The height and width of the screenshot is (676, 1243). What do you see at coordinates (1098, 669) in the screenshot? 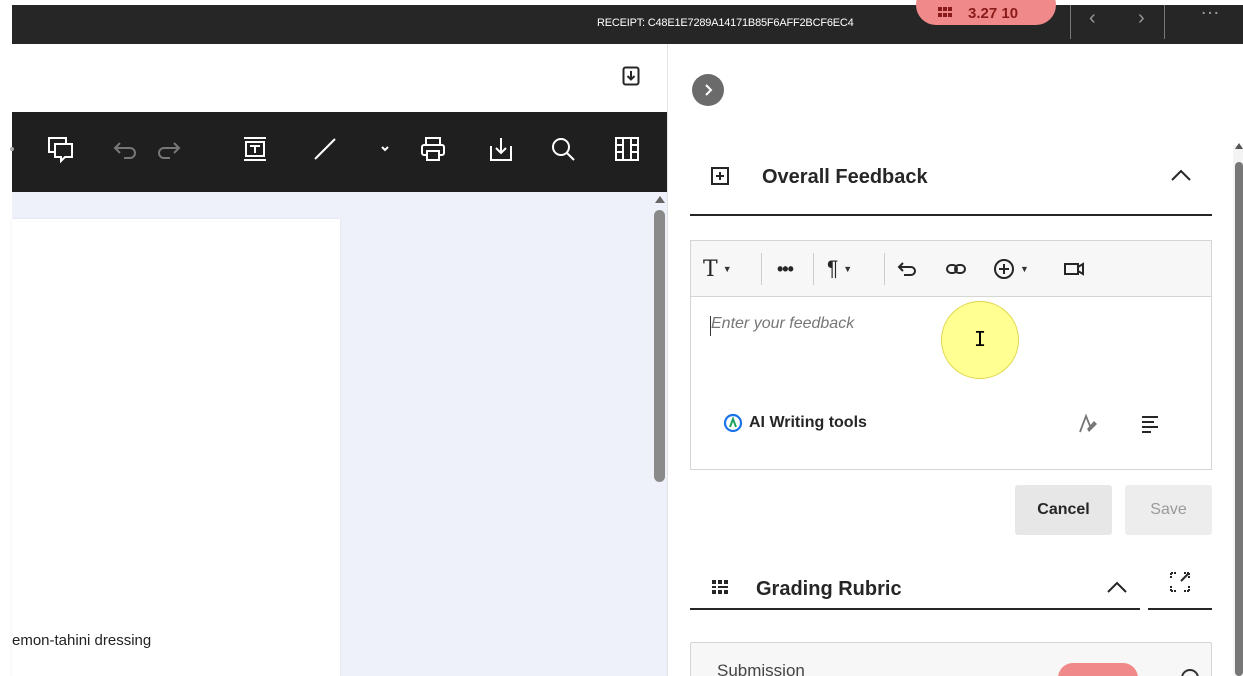
I see `criterion-score-badge` at bounding box center [1098, 669].